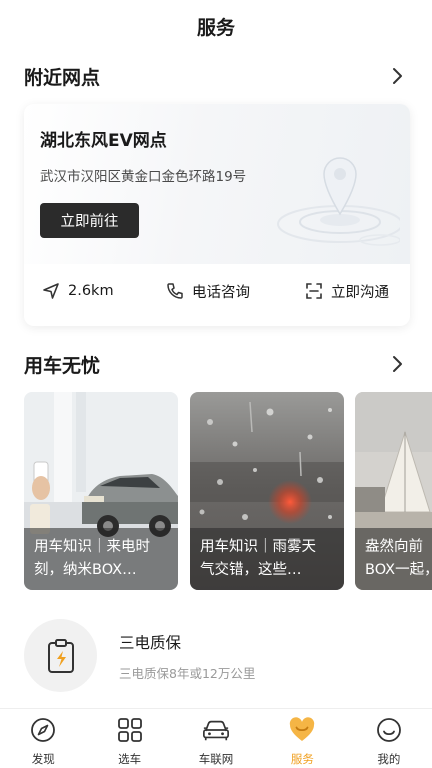 The image size is (432, 768). I want to click on grid-icon, so click(130, 730).